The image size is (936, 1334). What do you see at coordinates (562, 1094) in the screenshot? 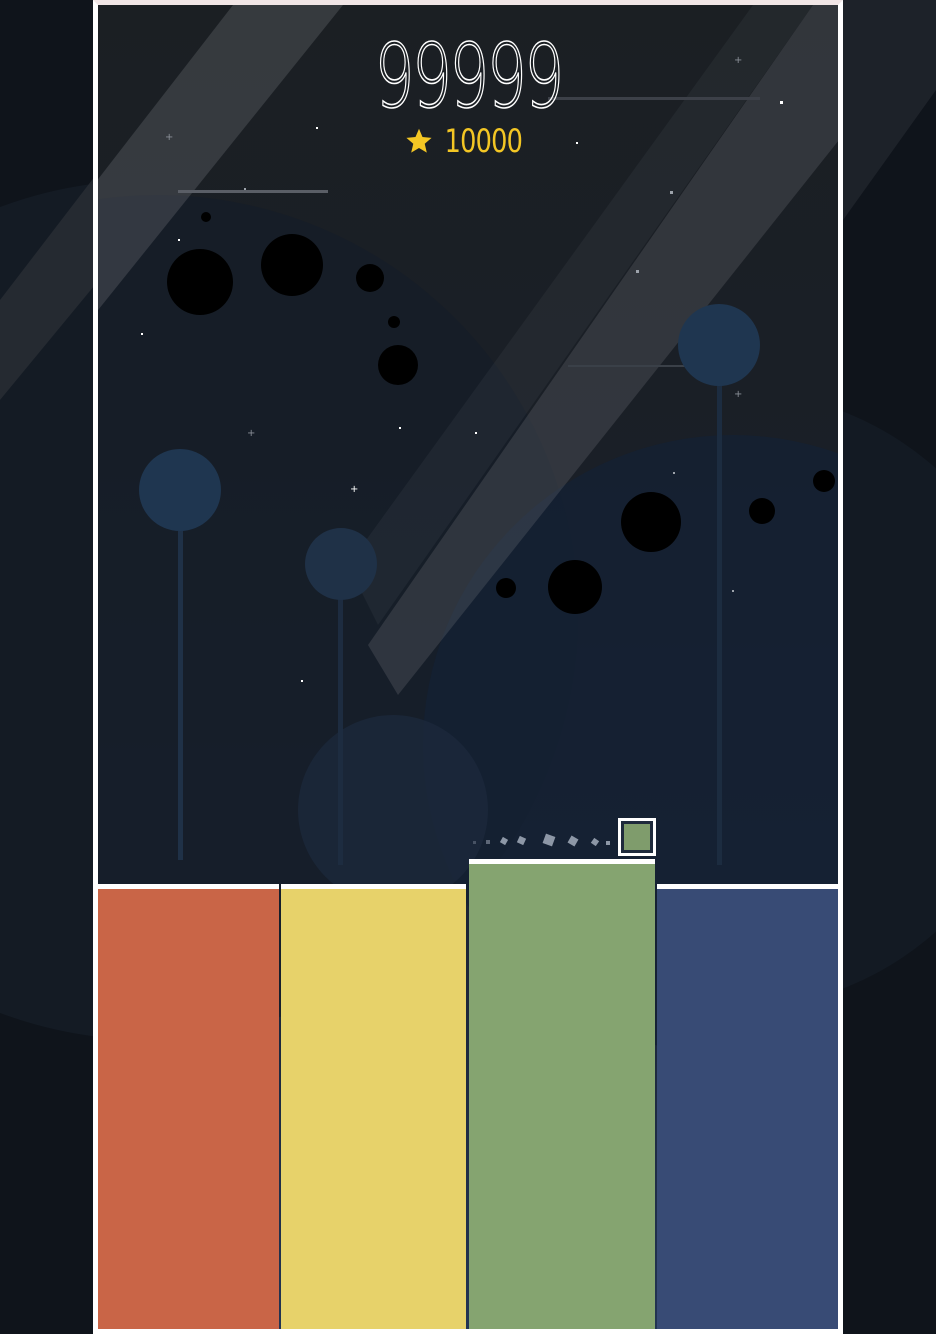
I see `pillar-green` at bounding box center [562, 1094].